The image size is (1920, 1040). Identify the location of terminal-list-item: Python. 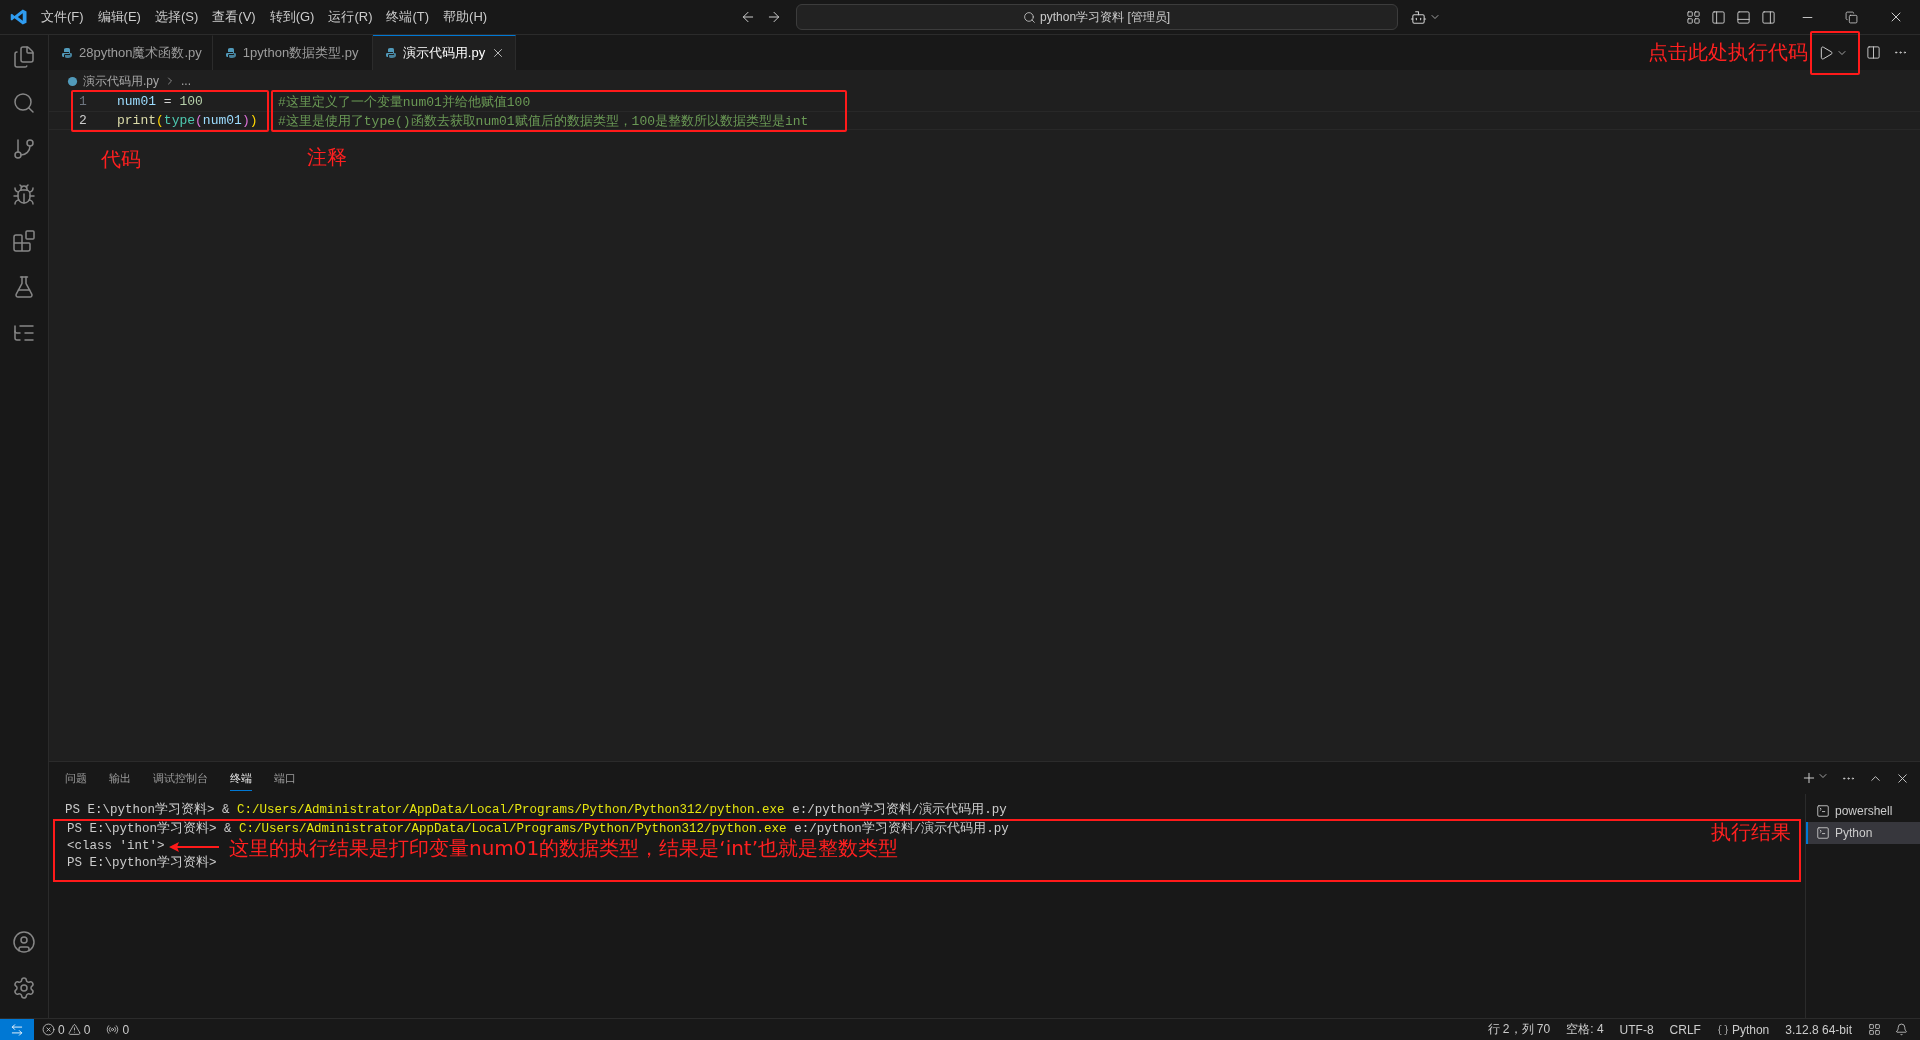
(1863, 833).